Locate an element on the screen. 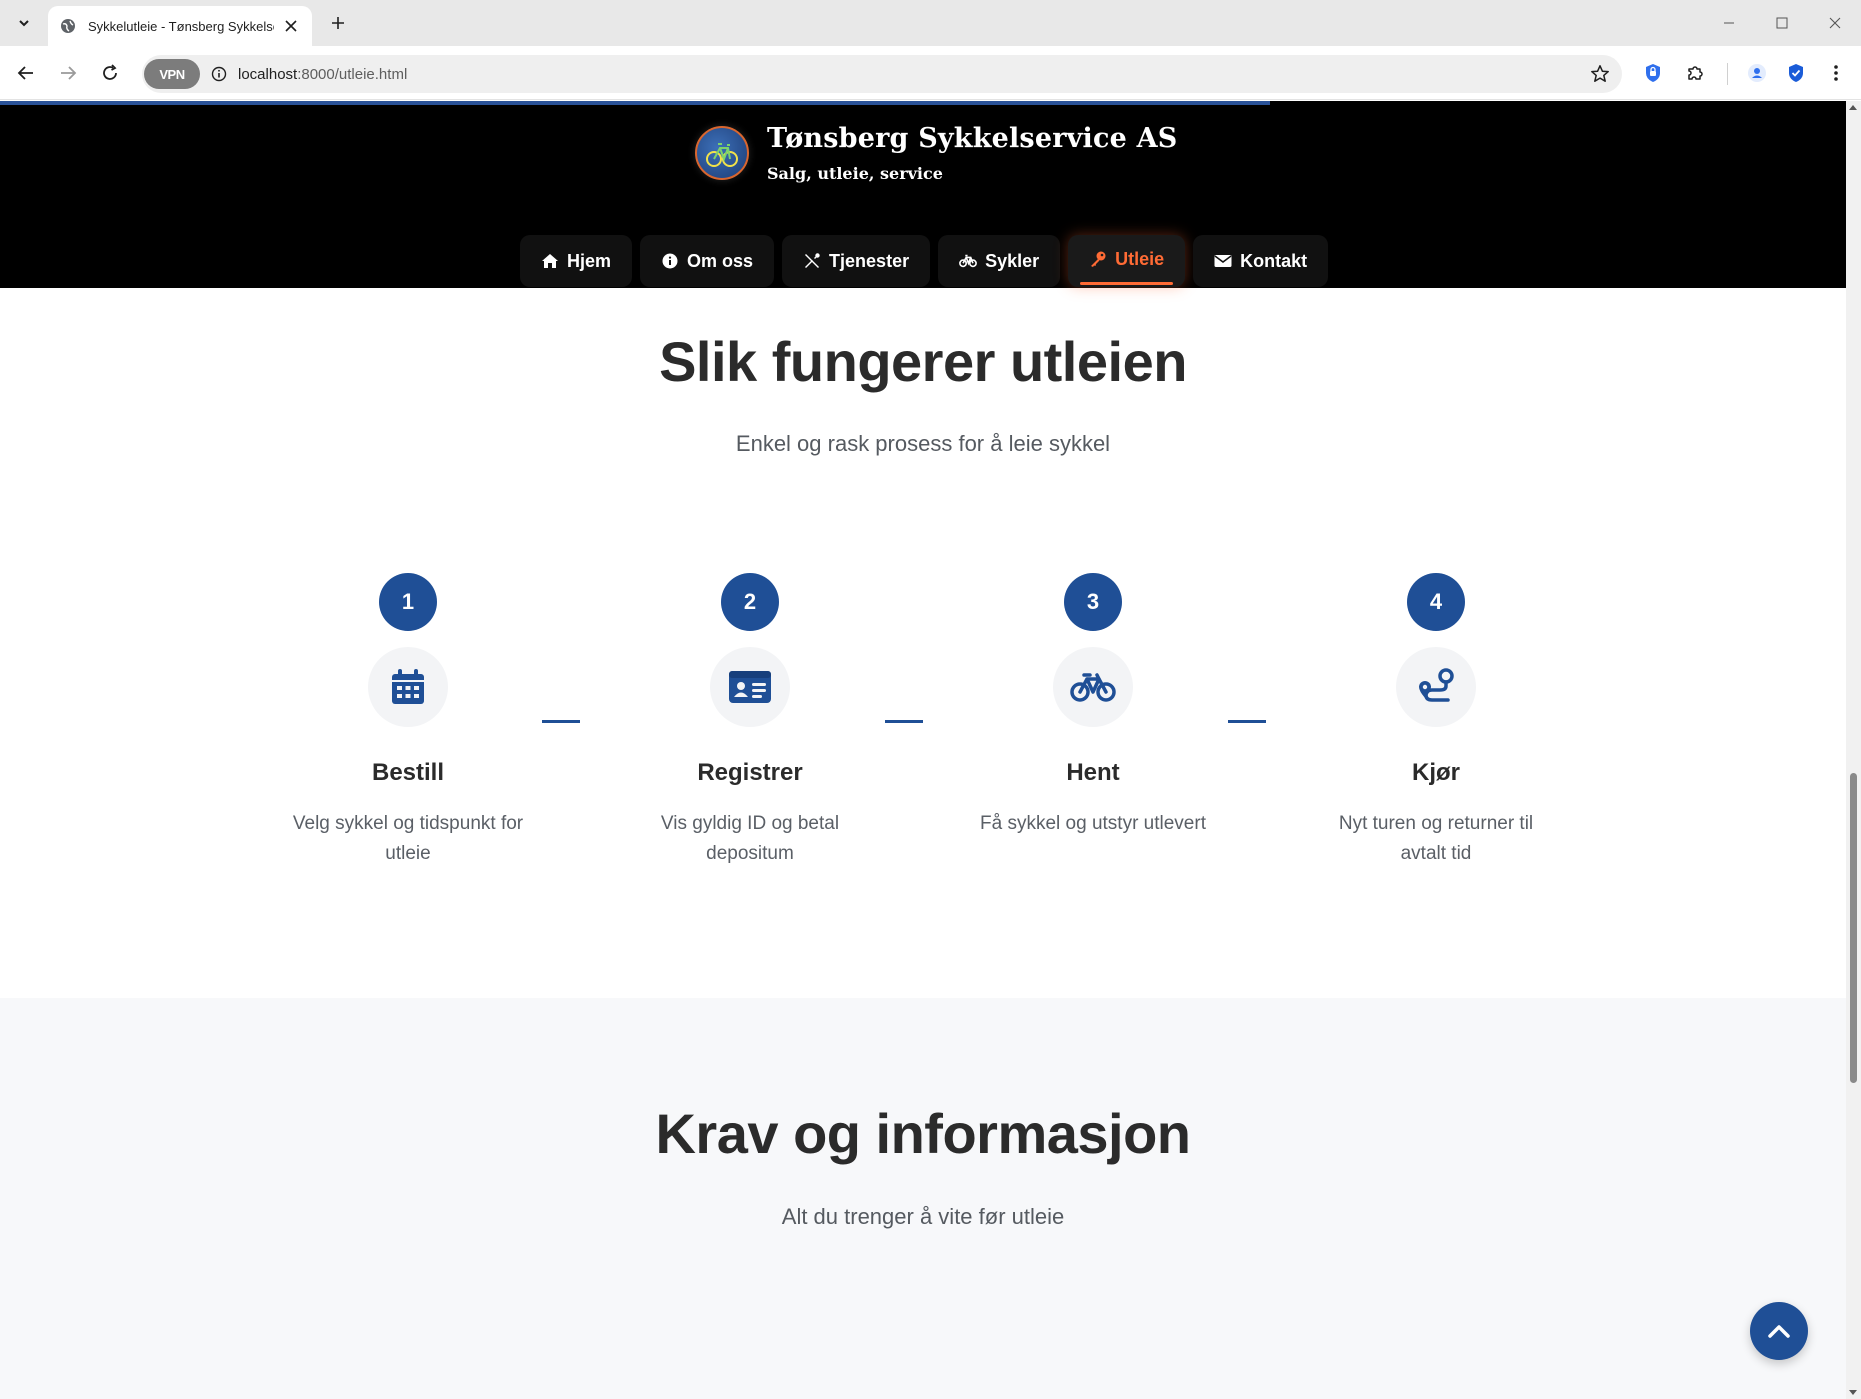 The image size is (1861, 1399). nav-label: Utleie is located at coordinates (1140, 258).